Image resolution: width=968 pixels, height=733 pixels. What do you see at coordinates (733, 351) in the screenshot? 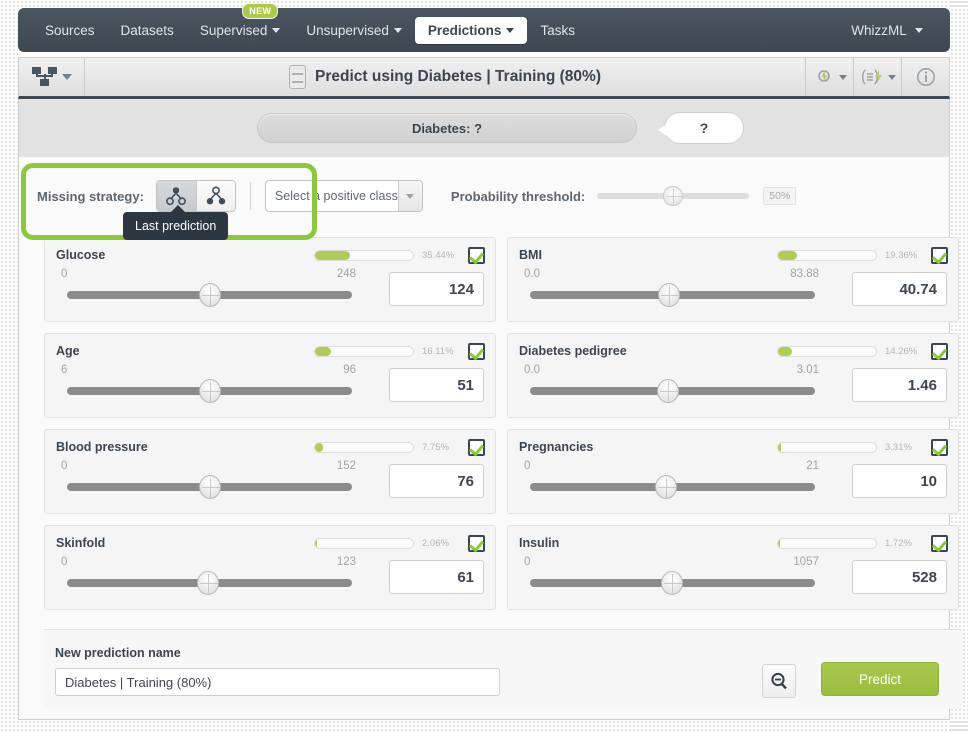
I see `field-header: Diabetes pedigree 14.26%` at bounding box center [733, 351].